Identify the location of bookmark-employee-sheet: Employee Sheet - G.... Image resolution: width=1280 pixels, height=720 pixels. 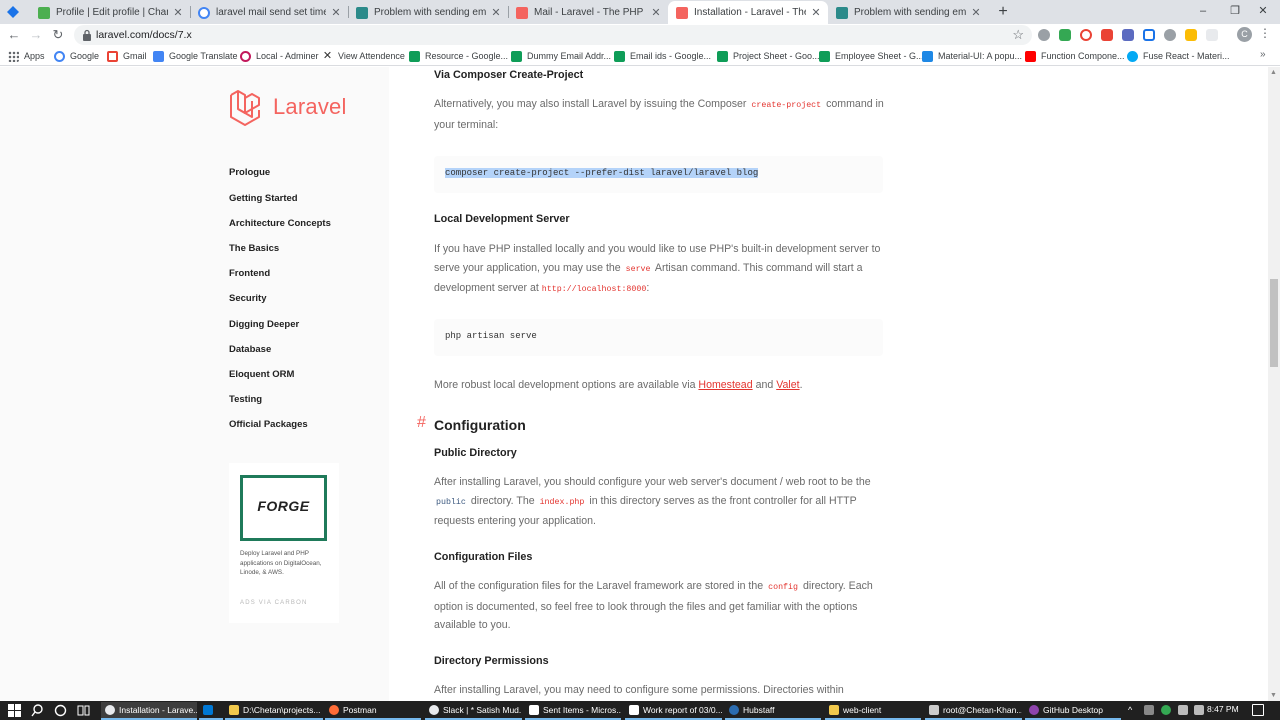
(871, 56).